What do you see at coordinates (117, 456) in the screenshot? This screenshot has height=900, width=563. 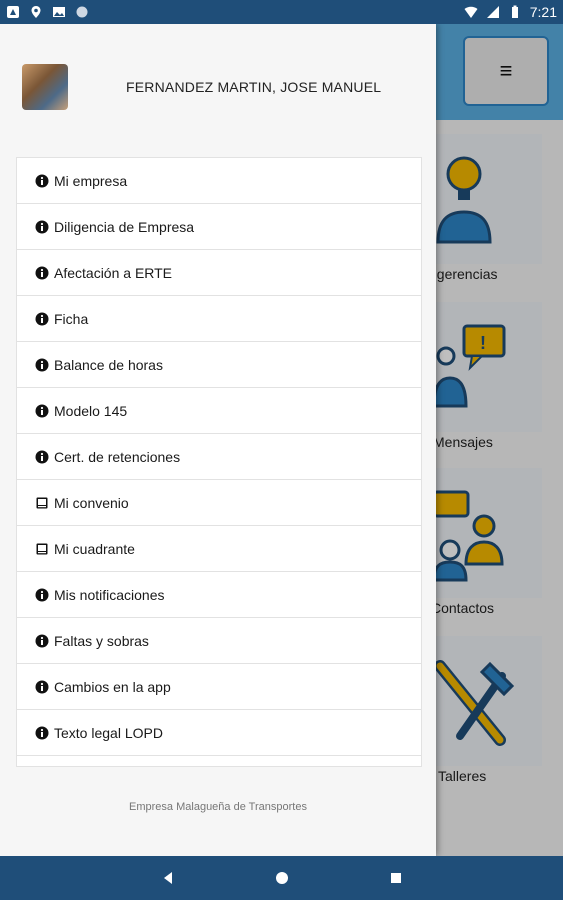 I see `menu-item-label: Cert. de retenciones` at bounding box center [117, 456].